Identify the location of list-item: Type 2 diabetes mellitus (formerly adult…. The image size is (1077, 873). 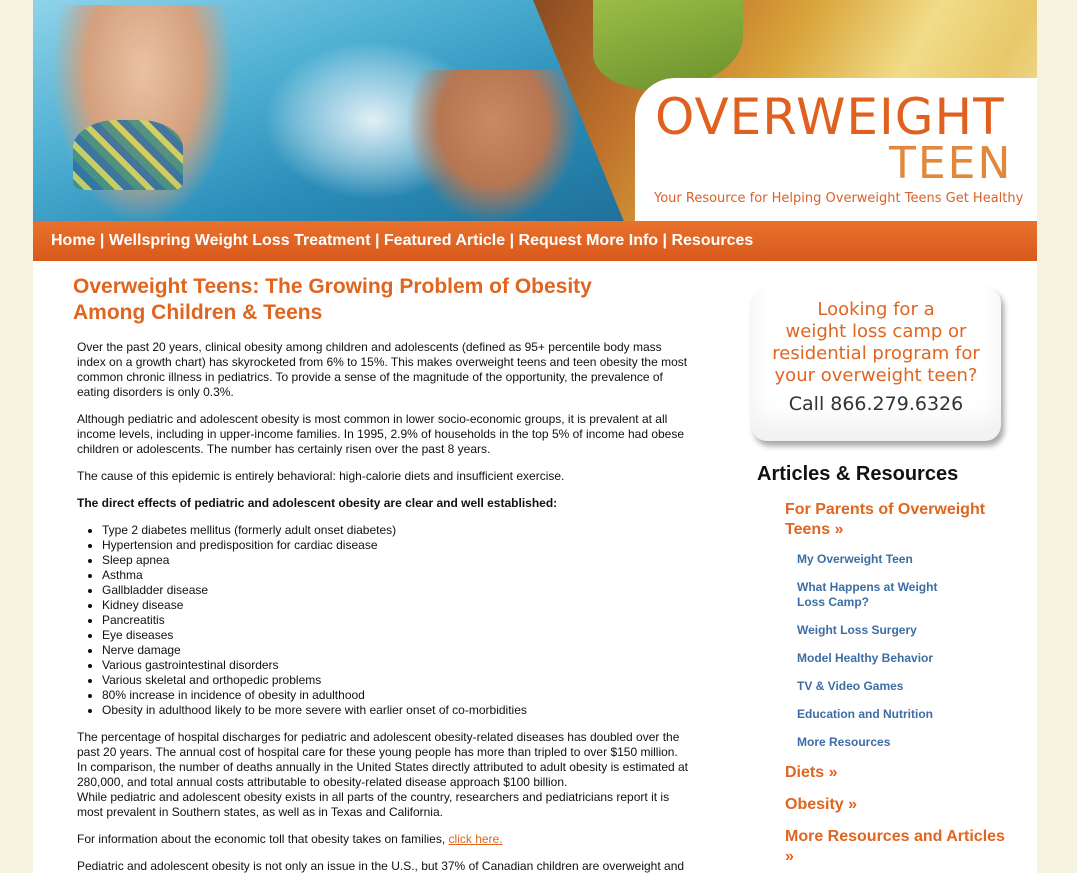
(395, 530).